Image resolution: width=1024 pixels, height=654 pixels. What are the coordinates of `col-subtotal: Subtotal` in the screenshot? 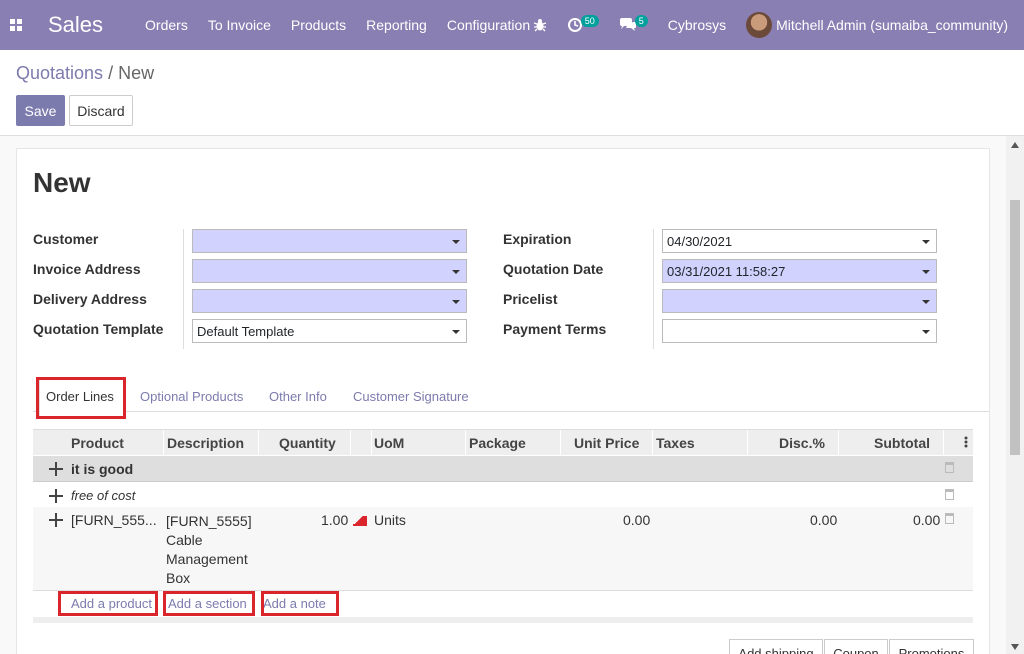 It's located at (902, 443).